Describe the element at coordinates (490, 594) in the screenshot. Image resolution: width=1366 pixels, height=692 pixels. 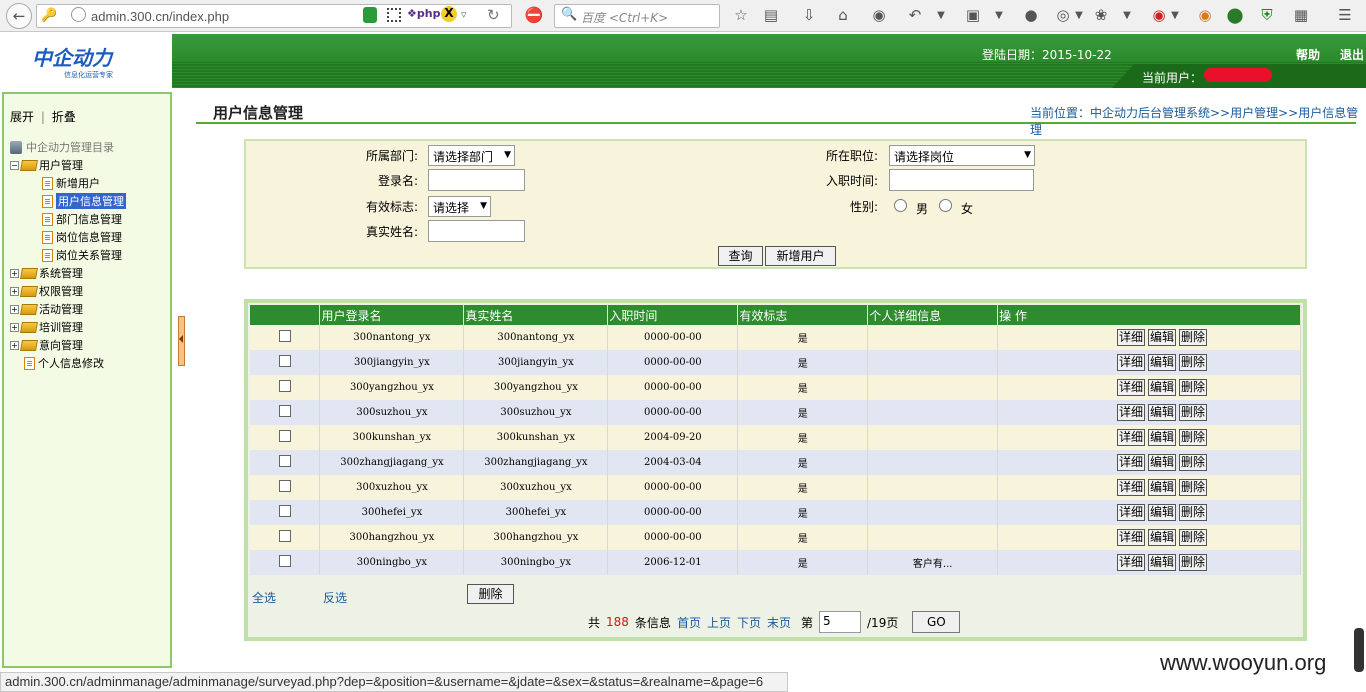
I see `delete-selected-button: 删除` at that location.